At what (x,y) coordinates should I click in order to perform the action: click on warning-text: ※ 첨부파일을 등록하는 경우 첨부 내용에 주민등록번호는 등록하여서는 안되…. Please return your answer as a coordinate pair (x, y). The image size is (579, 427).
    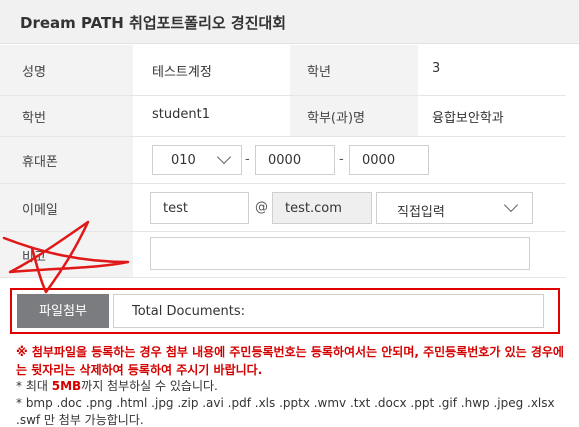
    Looking at the image, I should click on (290, 361).